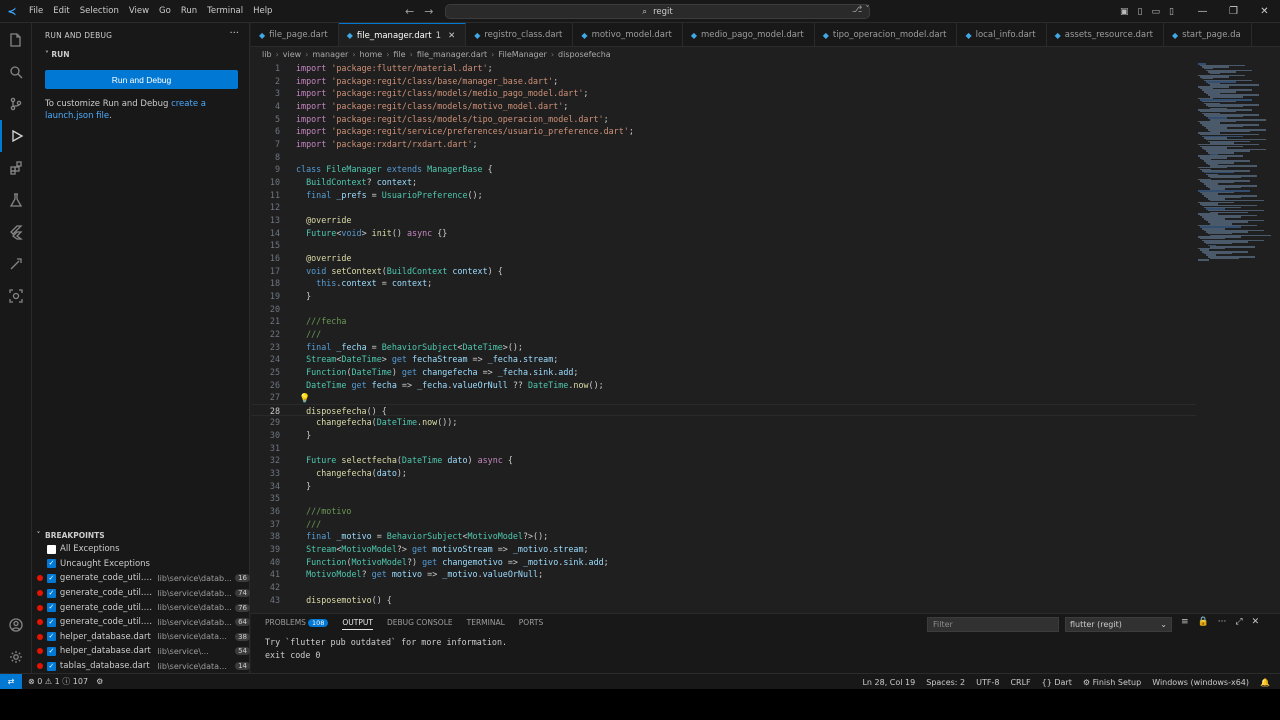  Describe the element at coordinates (723, 321) in the screenshot. I see `code-line: 21 ///fecha` at that location.